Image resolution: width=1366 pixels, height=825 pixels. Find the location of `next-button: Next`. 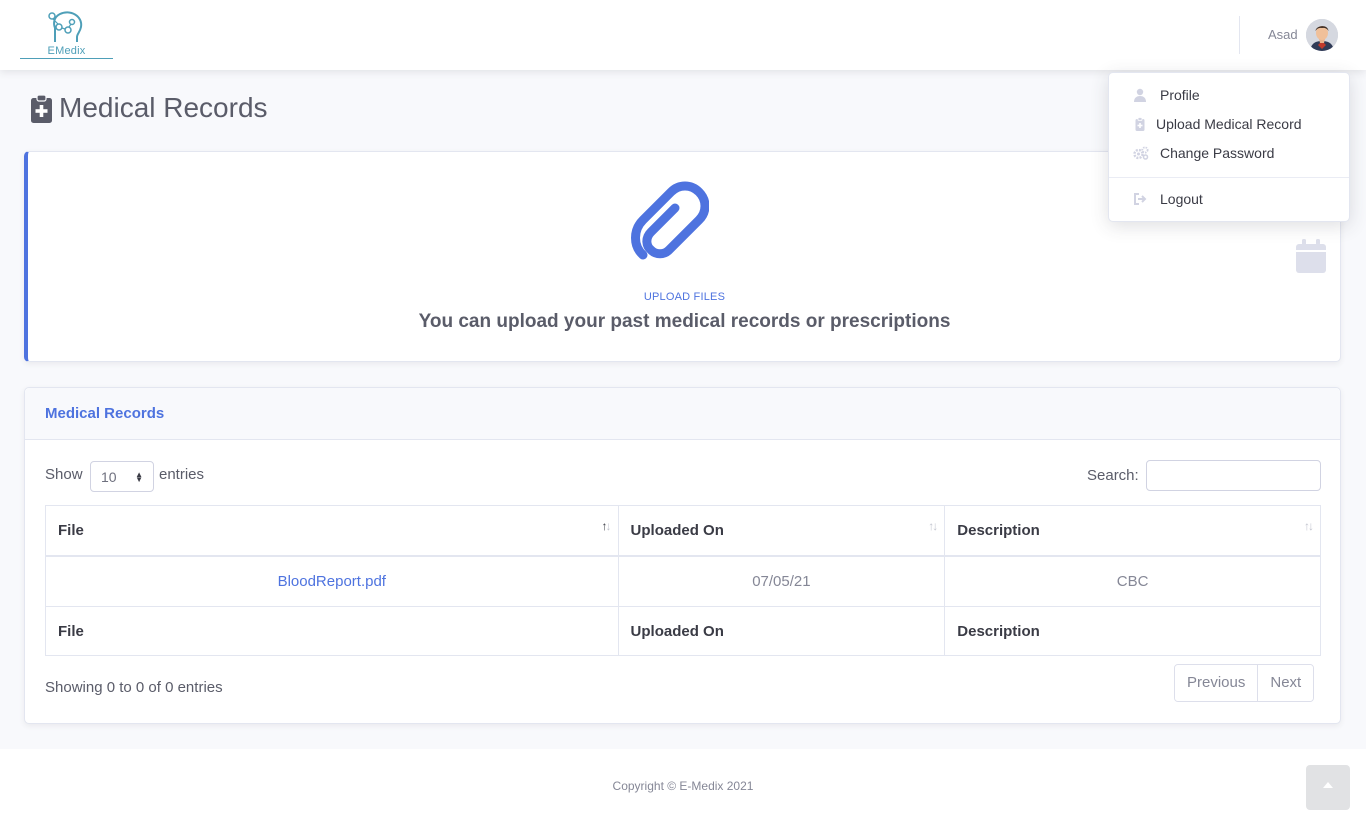

next-button: Next is located at coordinates (1285, 683).